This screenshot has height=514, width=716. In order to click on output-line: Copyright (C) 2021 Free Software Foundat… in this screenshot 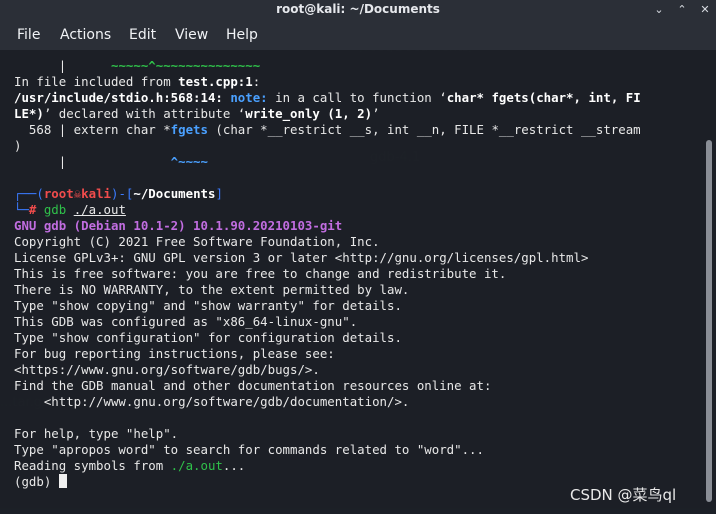, I will do `click(197, 241)`.